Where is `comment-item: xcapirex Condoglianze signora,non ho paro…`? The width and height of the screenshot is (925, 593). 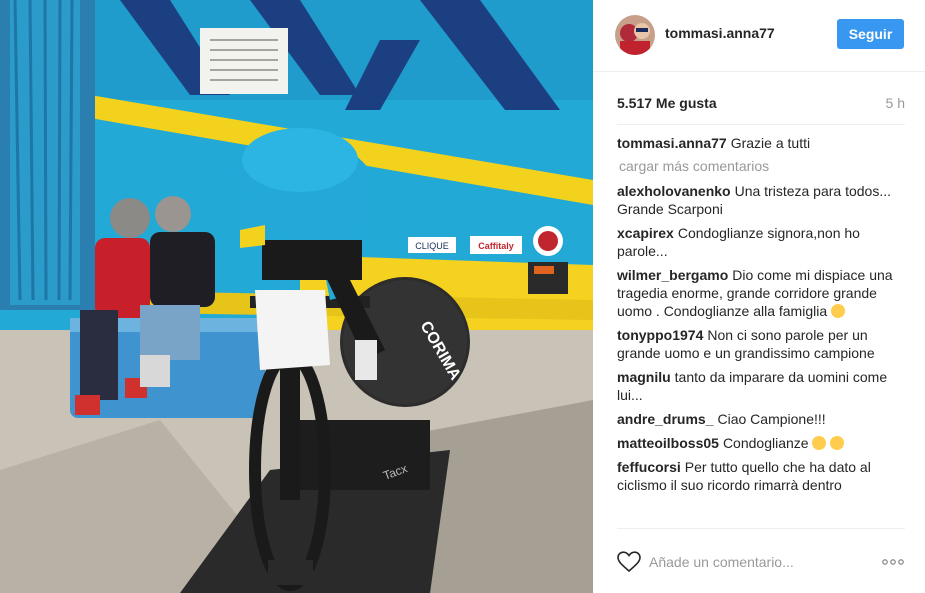 comment-item: xcapirex Condoglianze signora,non ho paro… is located at coordinates (761, 242).